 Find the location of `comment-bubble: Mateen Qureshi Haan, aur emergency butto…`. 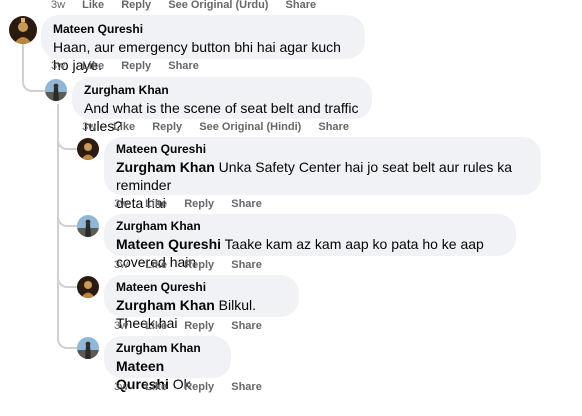

comment-bubble: Mateen Qureshi Haan, aur emergency butto… is located at coordinates (203, 44).